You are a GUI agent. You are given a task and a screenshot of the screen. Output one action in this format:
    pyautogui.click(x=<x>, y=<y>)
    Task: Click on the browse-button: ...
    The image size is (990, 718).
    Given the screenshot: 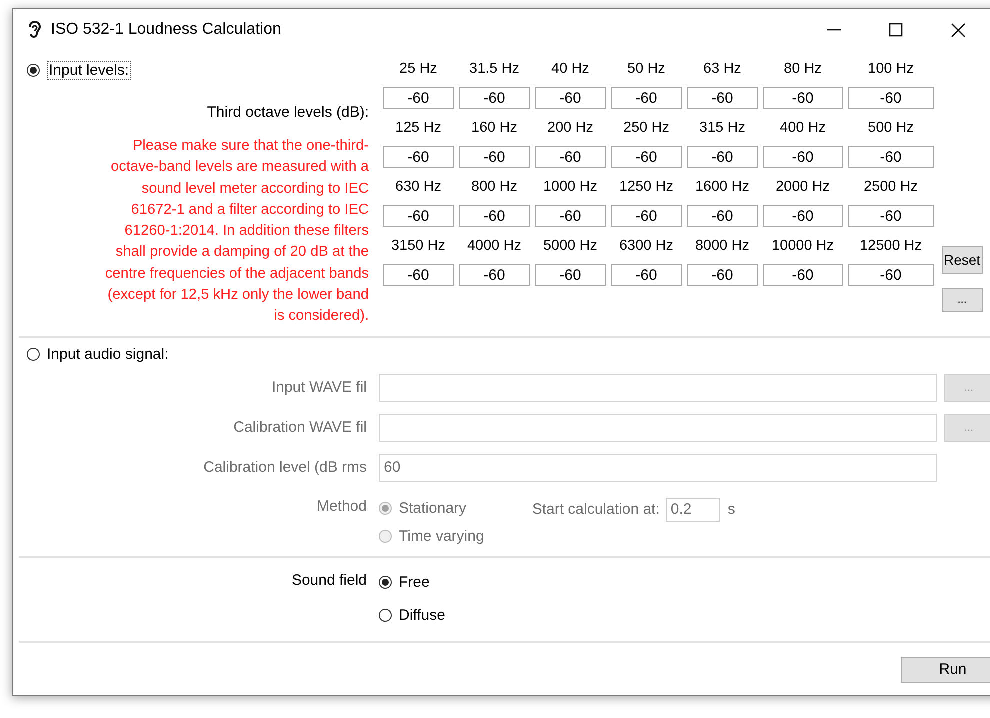 What is the action you would take?
    pyautogui.click(x=962, y=300)
    